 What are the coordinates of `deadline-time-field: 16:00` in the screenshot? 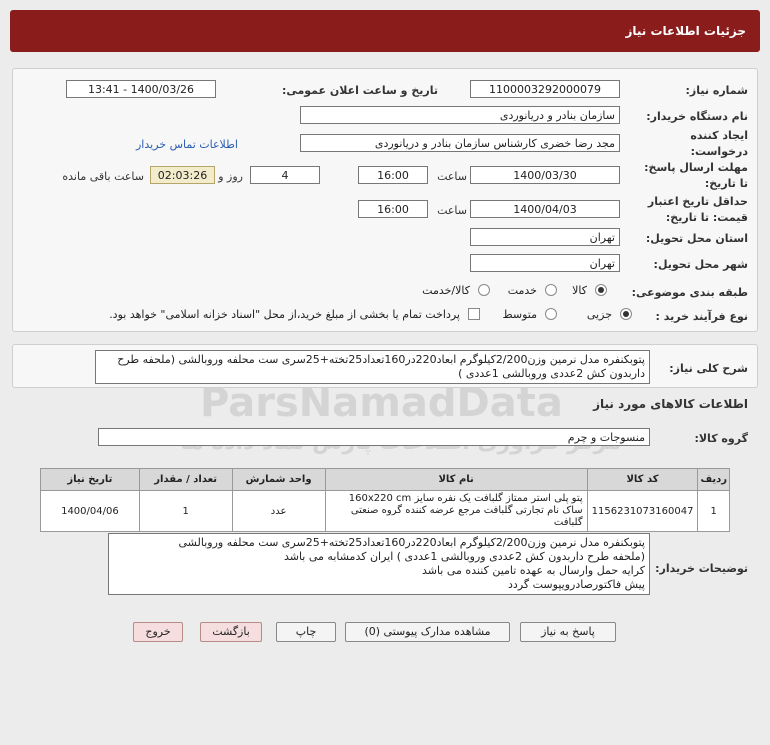 It's located at (393, 175).